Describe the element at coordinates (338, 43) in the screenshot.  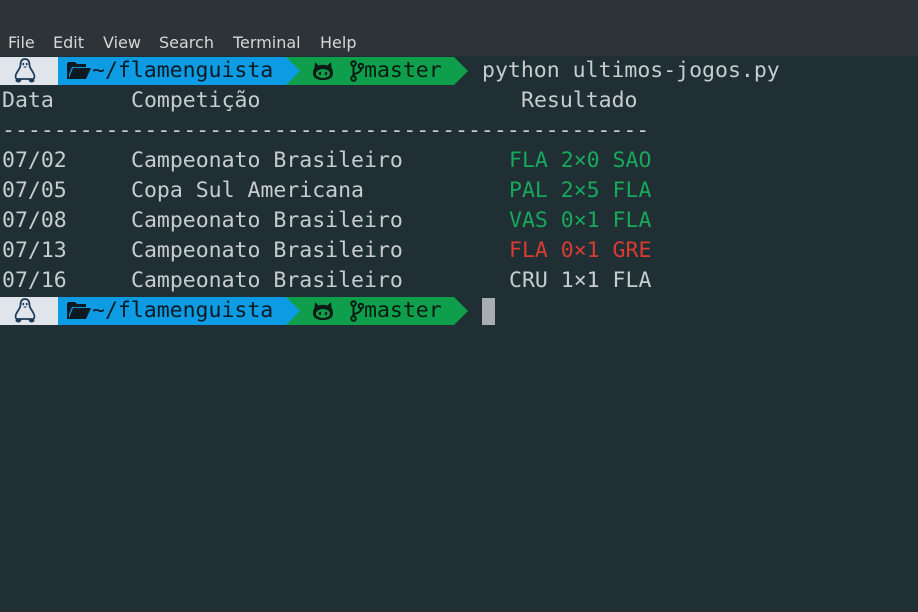
I see `menu-help: Help` at that location.